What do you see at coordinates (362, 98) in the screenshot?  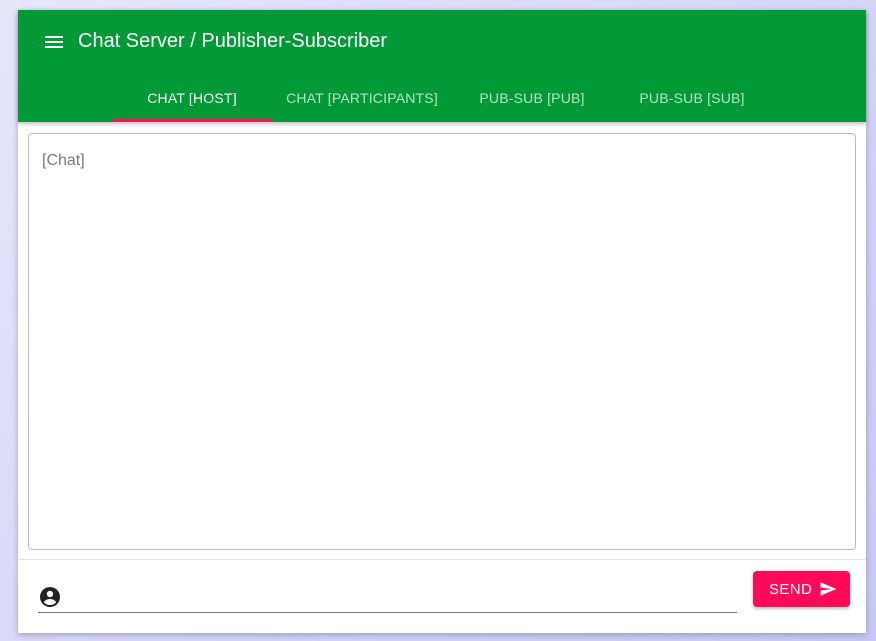 I see `tab-chat-participants: CHAT [PARTICIPANTS]` at bounding box center [362, 98].